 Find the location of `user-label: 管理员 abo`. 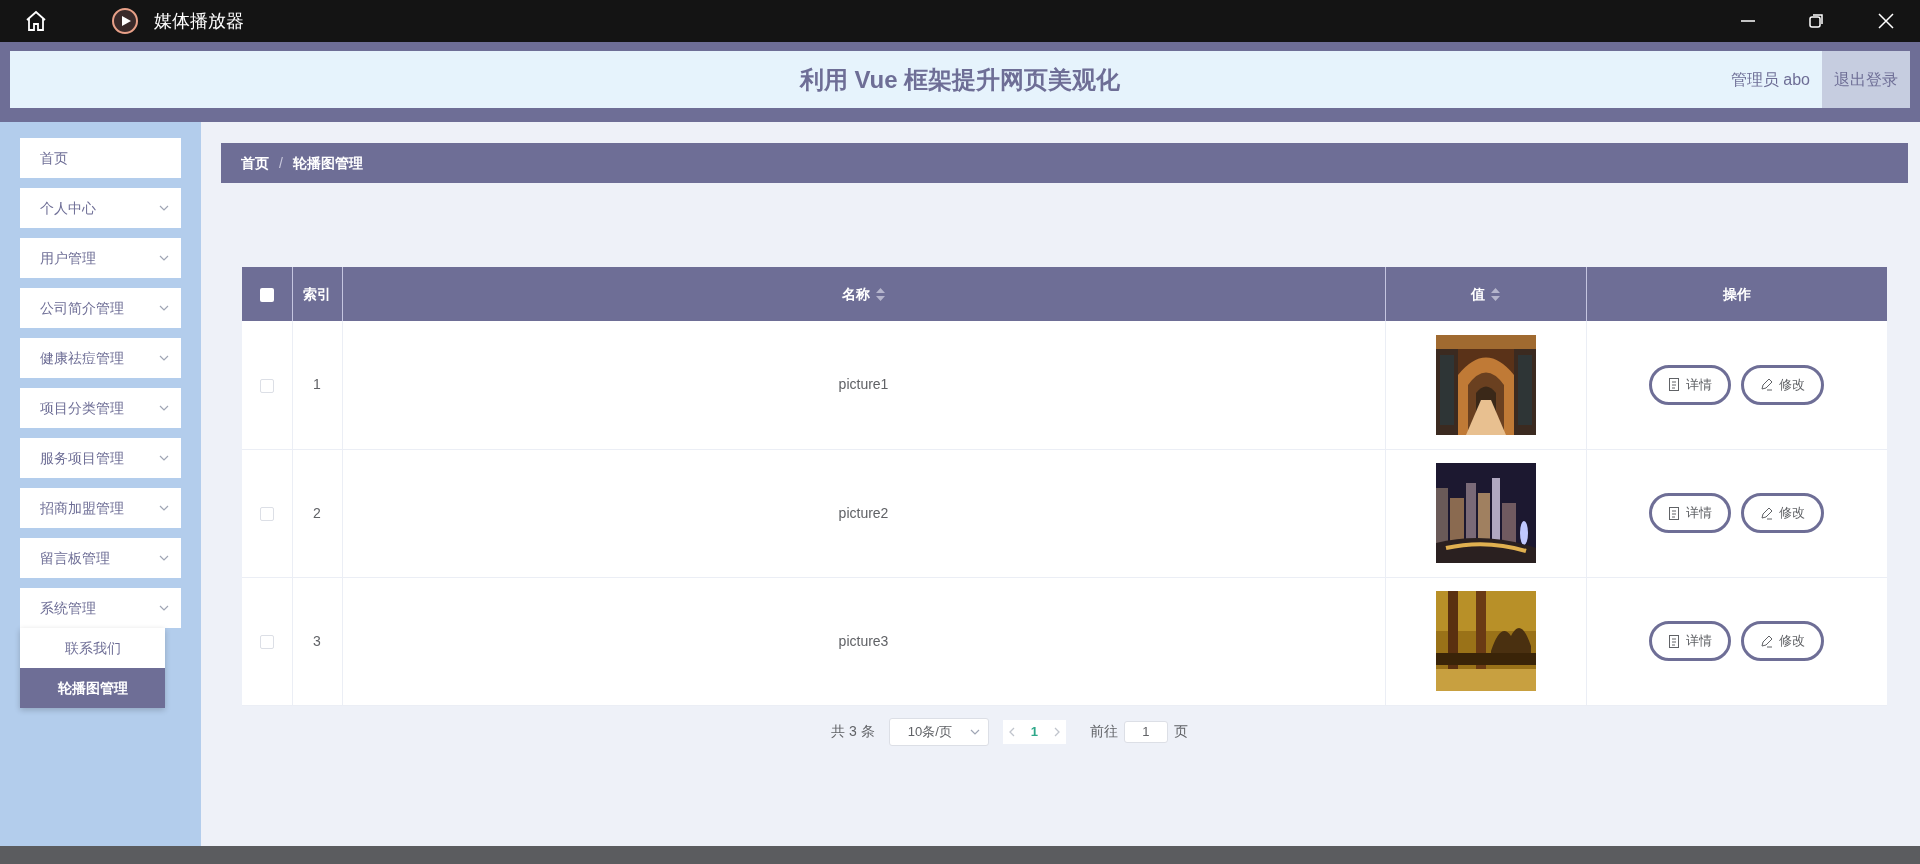

user-label: 管理员 abo is located at coordinates (1770, 79).